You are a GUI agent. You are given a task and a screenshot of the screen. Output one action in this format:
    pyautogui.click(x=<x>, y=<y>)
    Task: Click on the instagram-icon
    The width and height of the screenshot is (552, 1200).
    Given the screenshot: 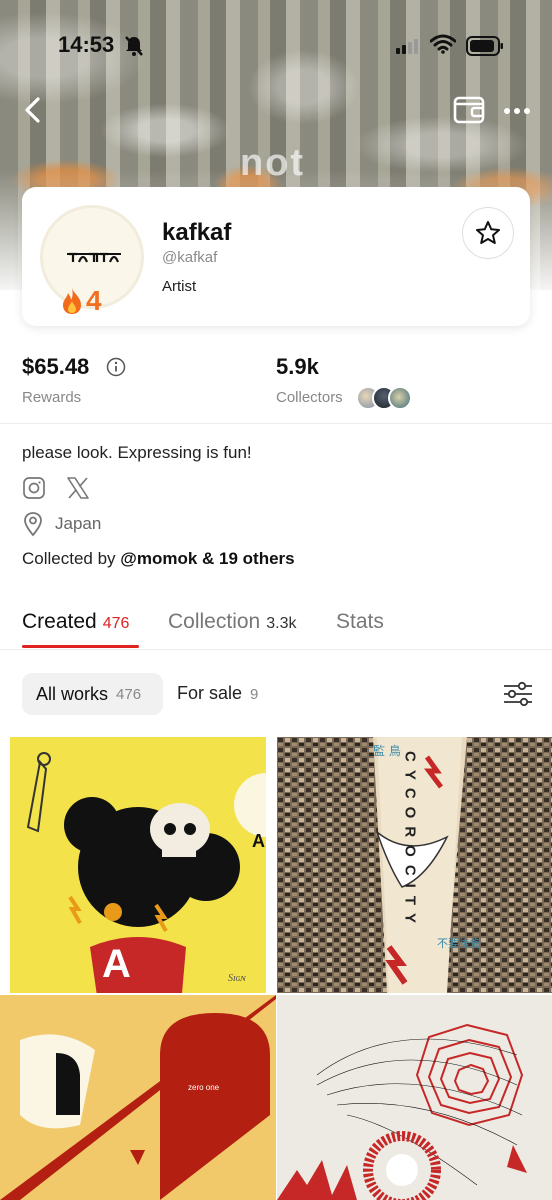 What is the action you would take?
    pyautogui.click(x=34, y=488)
    